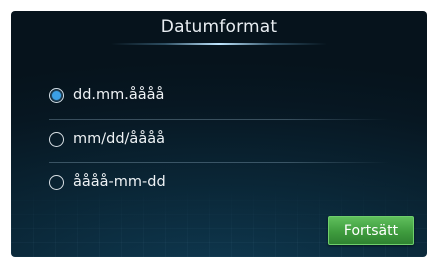 The image size is (437, 267). Describe the element at coordinates (219, 95) in the screenshot. I see `option-dd-mm-yyyy: dd.mm.åååå` at that location.